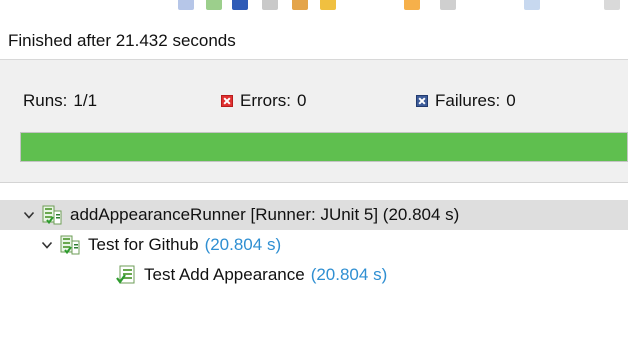 Image resolution: width=628 pixels, height=349 pixels. I want to click on counters-row: Runs: 1/1 Errors: 0 Failures: 0, so click(314, 101).